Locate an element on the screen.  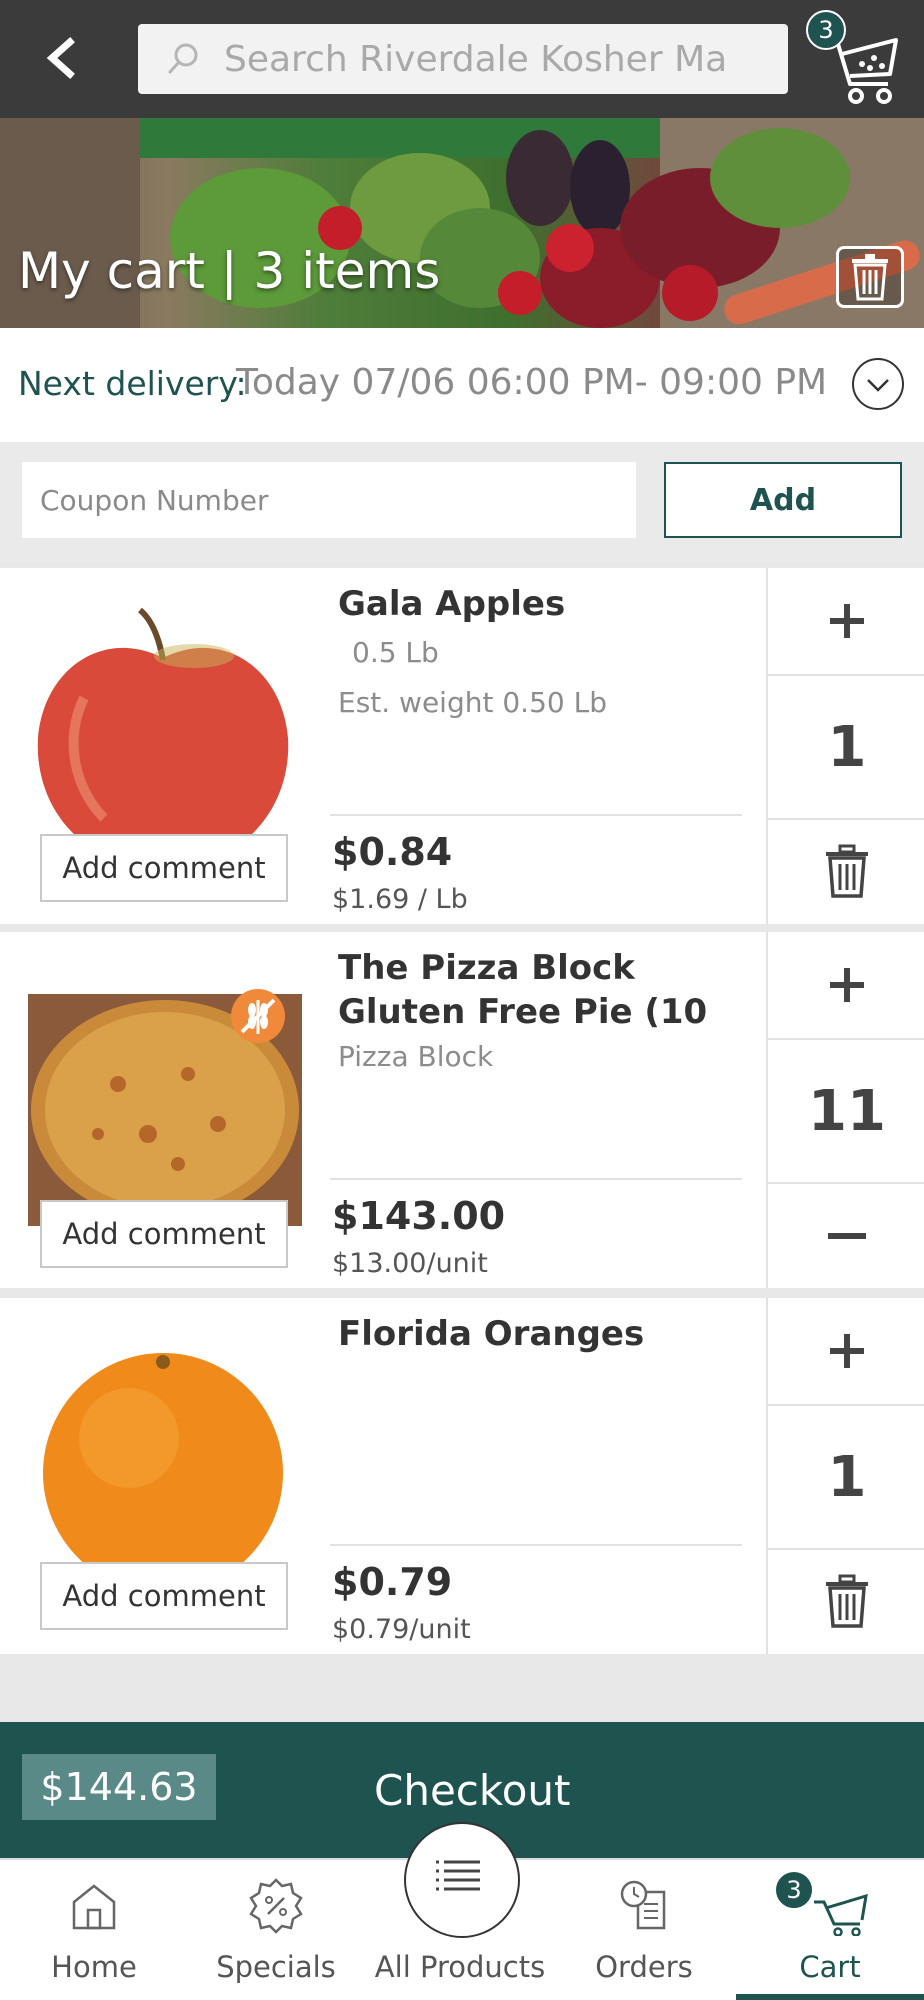
back-arrow-icon is located at coordinates (60, 58).